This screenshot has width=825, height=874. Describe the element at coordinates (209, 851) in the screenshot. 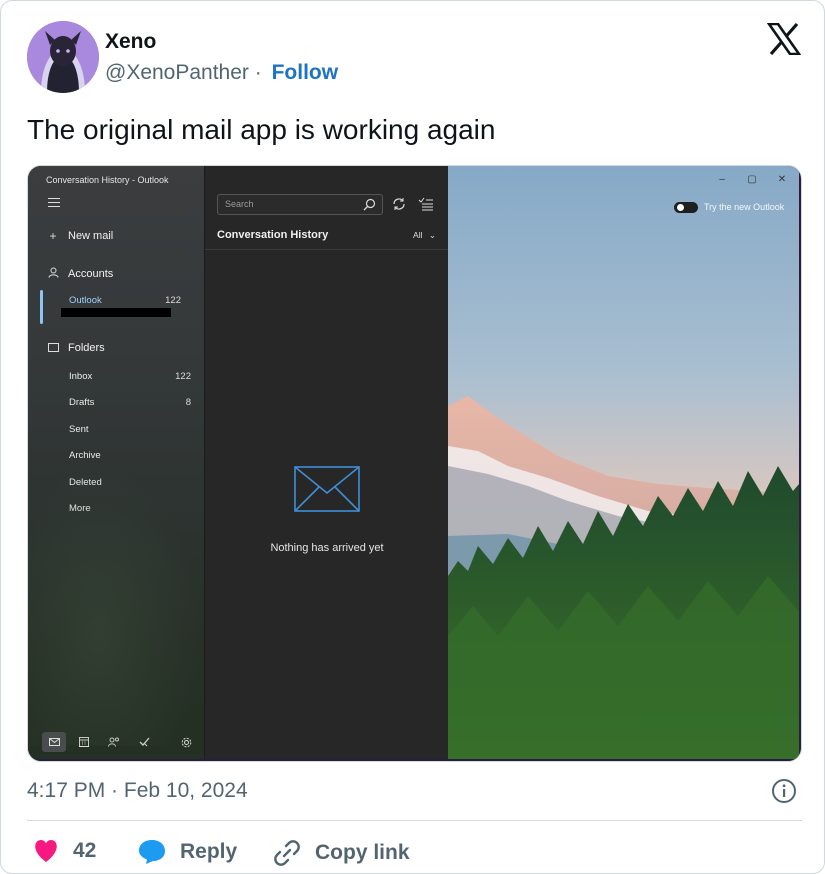

I see `reply-label: Reply` at that location.